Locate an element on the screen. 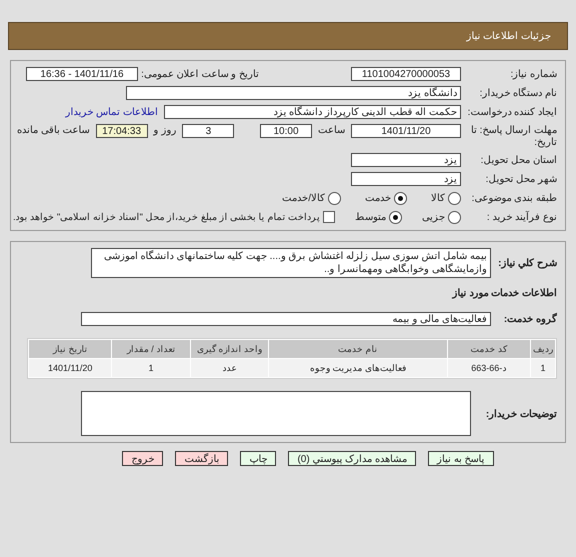 The width and height of the screenshot is (576, 557). service-group-field: فعالیت‌های مالی و بیمه is located at coordinates (286, 319).